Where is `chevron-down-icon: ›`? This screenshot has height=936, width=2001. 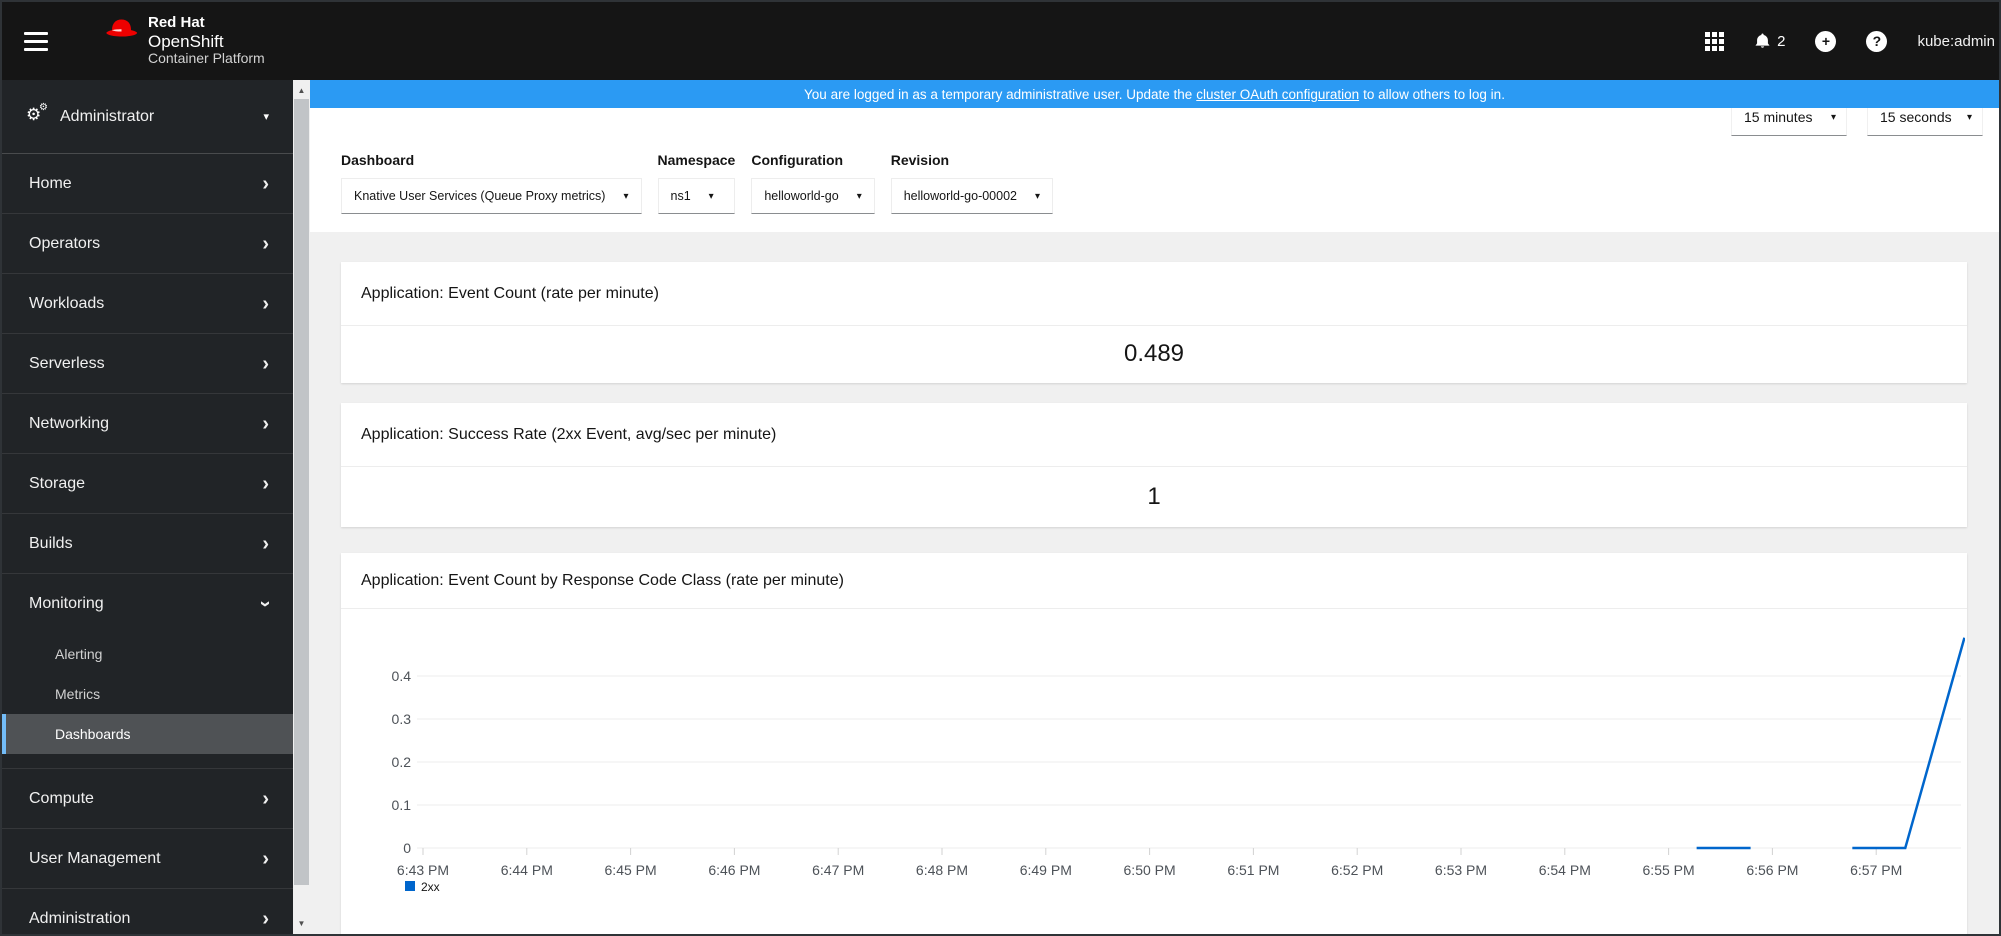 chevron-down-icon: › is located at coordinates (265, 604).